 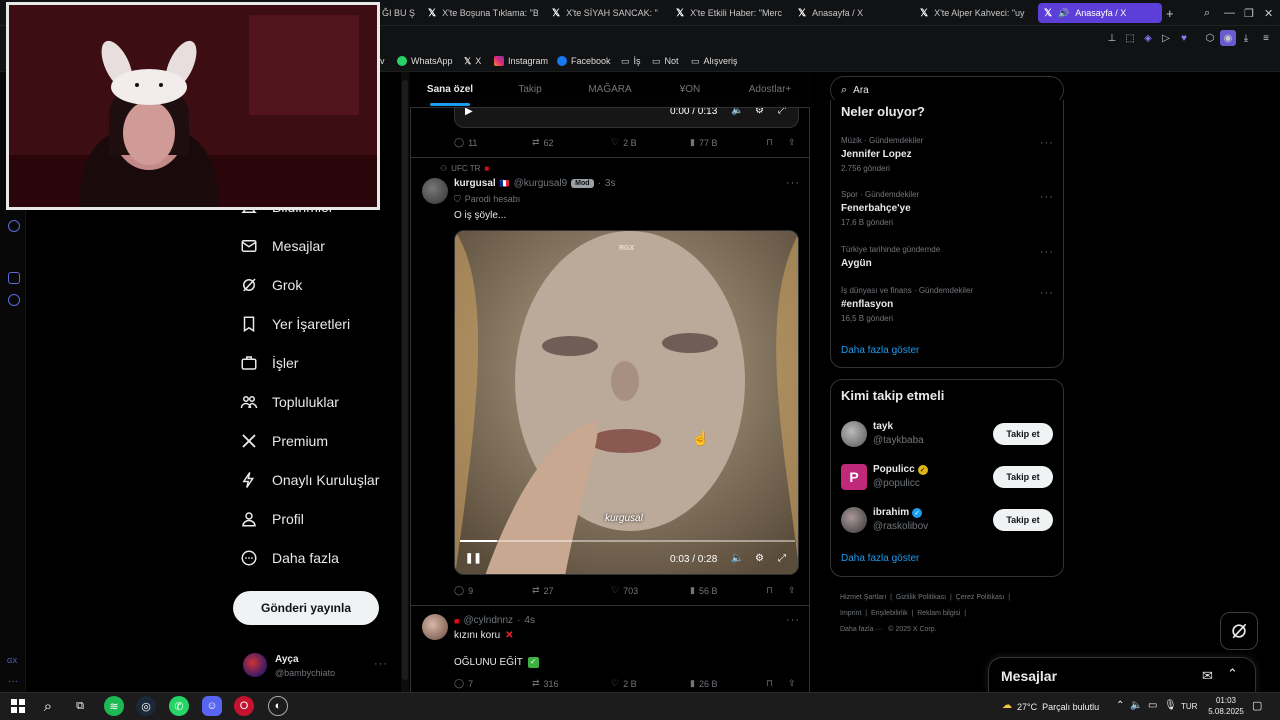 I want to click on windows-start-icon, so click(x=18, y=706).